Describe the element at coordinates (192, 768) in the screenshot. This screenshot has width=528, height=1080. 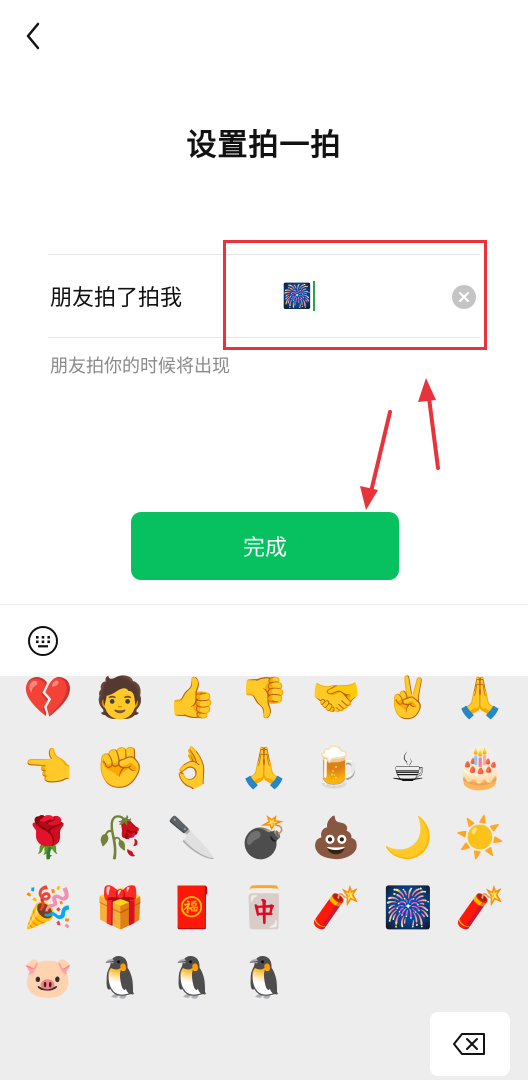
I see `emoji-item: 👌` at that location.